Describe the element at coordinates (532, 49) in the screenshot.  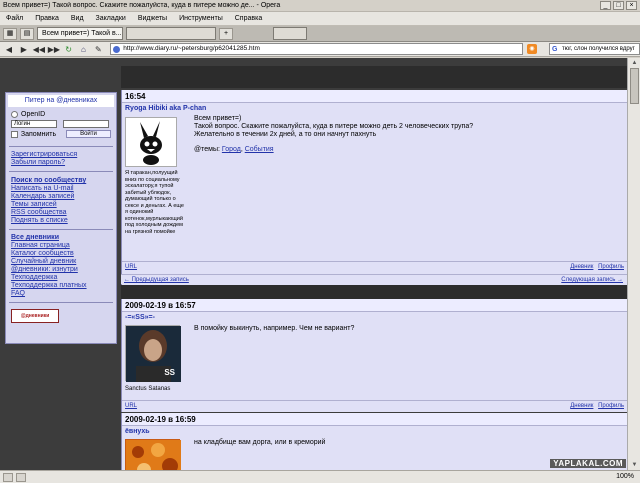
I see `rss-icon: ◉` at that location.